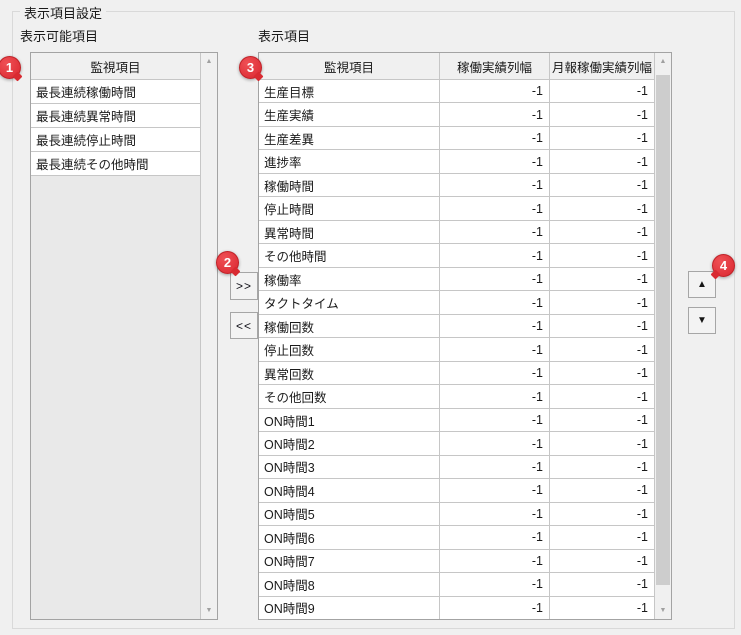 This screenshot has height=635, width=741. Describe the element at coordinates (349, 467) in the screenshot. I see `table-cell-name: ON時間3` at that location.